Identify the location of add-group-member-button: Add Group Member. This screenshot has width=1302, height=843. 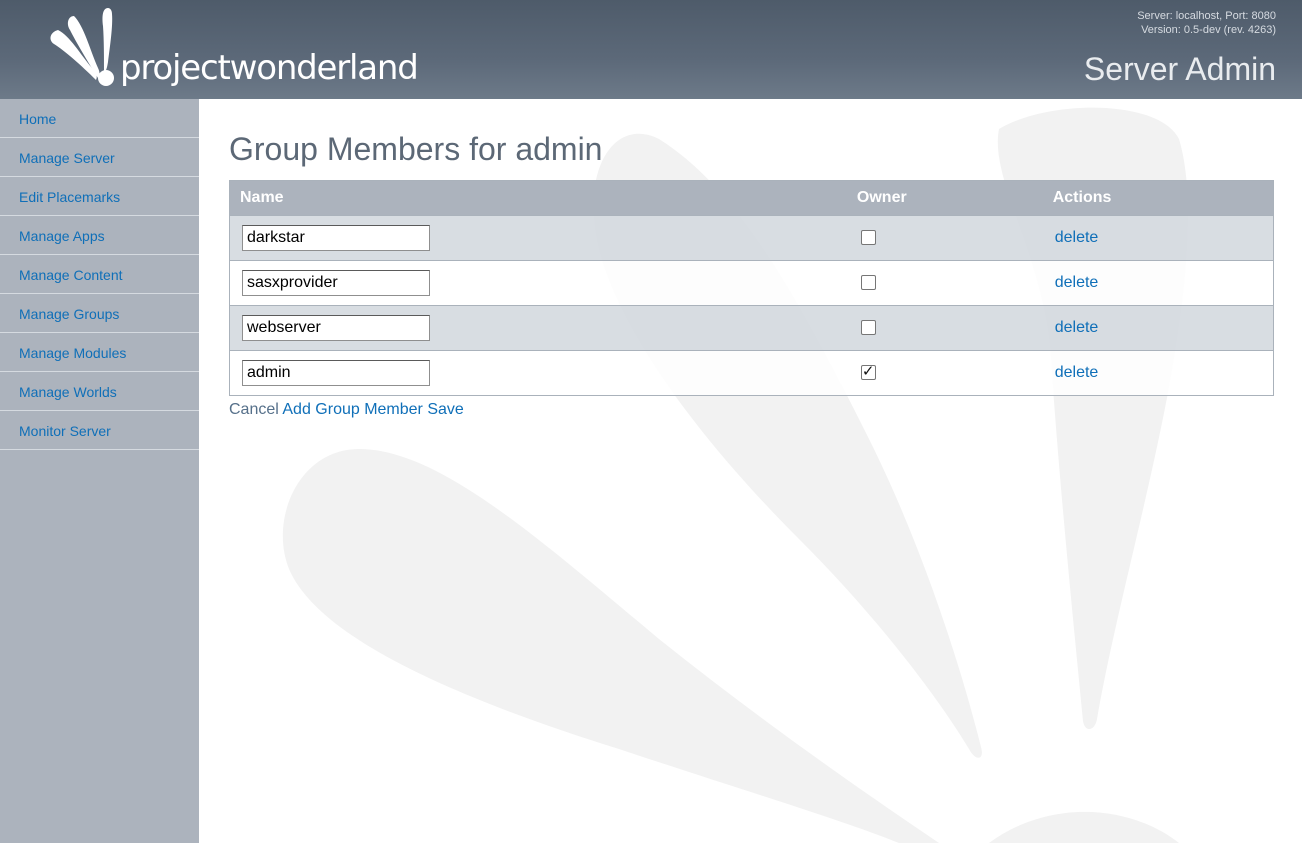
(352, 409).